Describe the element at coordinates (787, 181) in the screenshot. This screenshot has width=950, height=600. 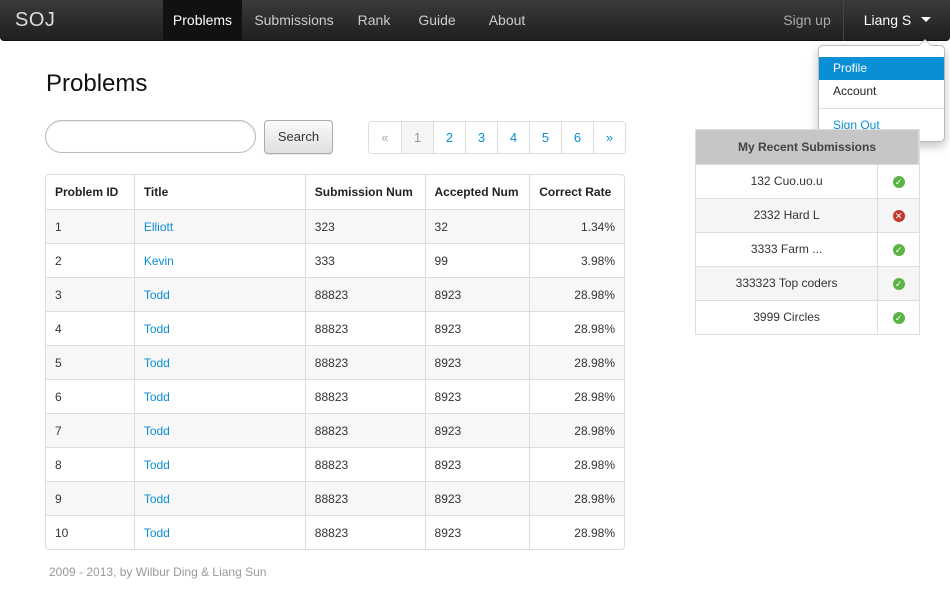
I see `recent-submission-name: 132 Cuo.uo.u` at that location.